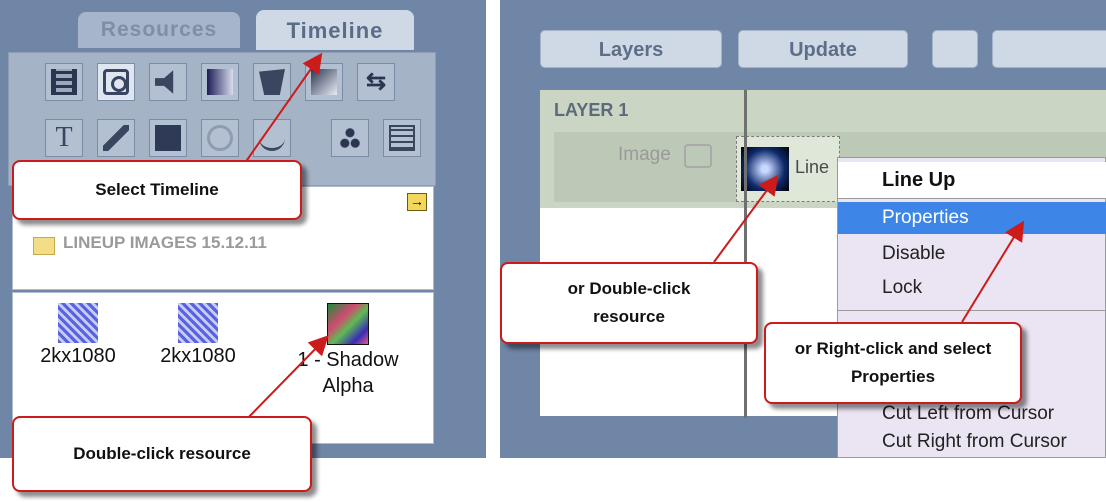  What do you see at coordinates (417, 202) in the screenshot?
I see `arrow-right-icon: →` at bounding box center [417, 202].